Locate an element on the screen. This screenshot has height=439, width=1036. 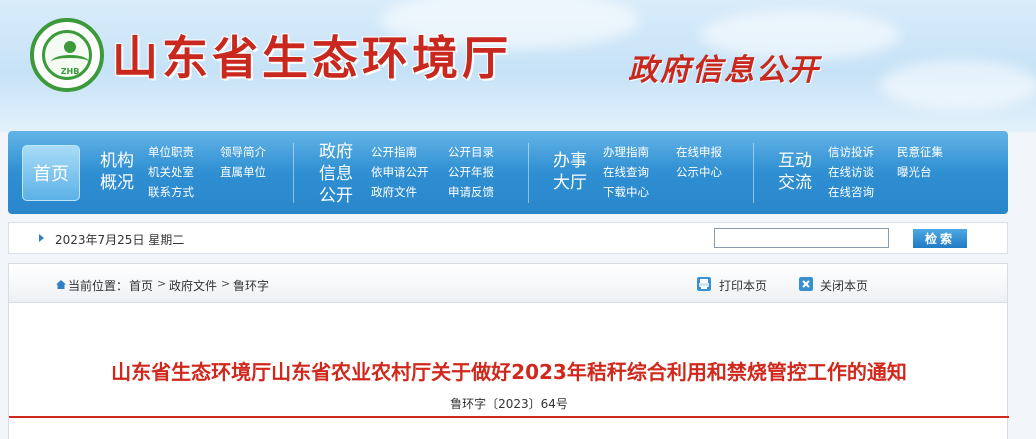
nav-link-download-center: 下载中心 is located at coordinates (626, 192).